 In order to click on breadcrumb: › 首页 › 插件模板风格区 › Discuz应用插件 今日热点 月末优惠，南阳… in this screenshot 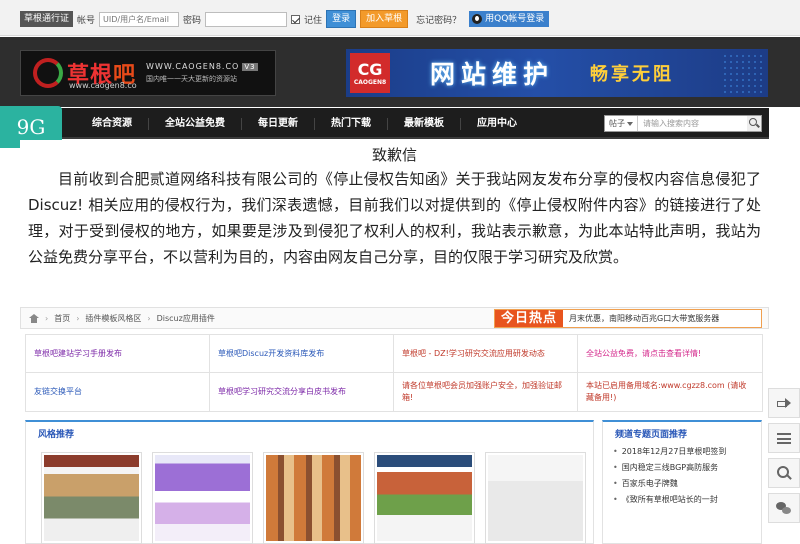, I will do `click(394, 318)`.